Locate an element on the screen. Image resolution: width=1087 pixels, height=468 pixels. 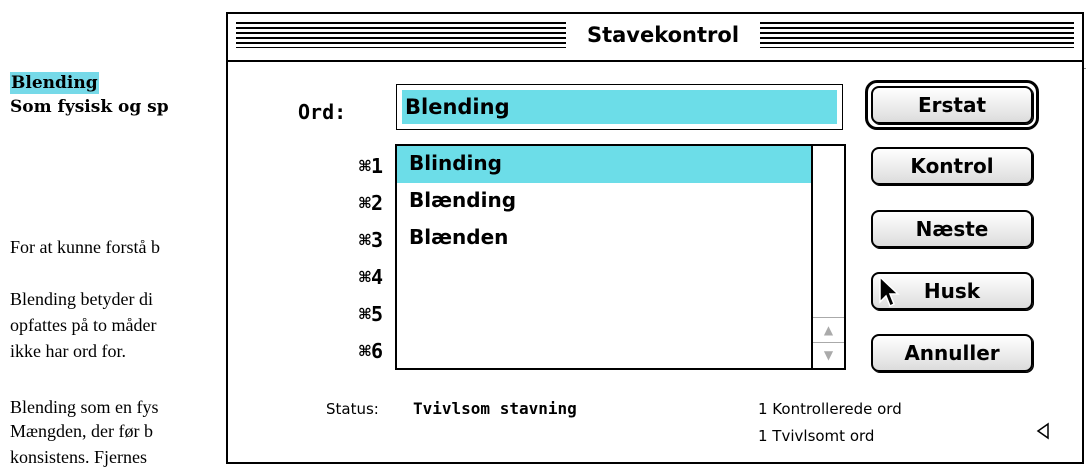
document-title: Blending is located at coordinates (54, 83).